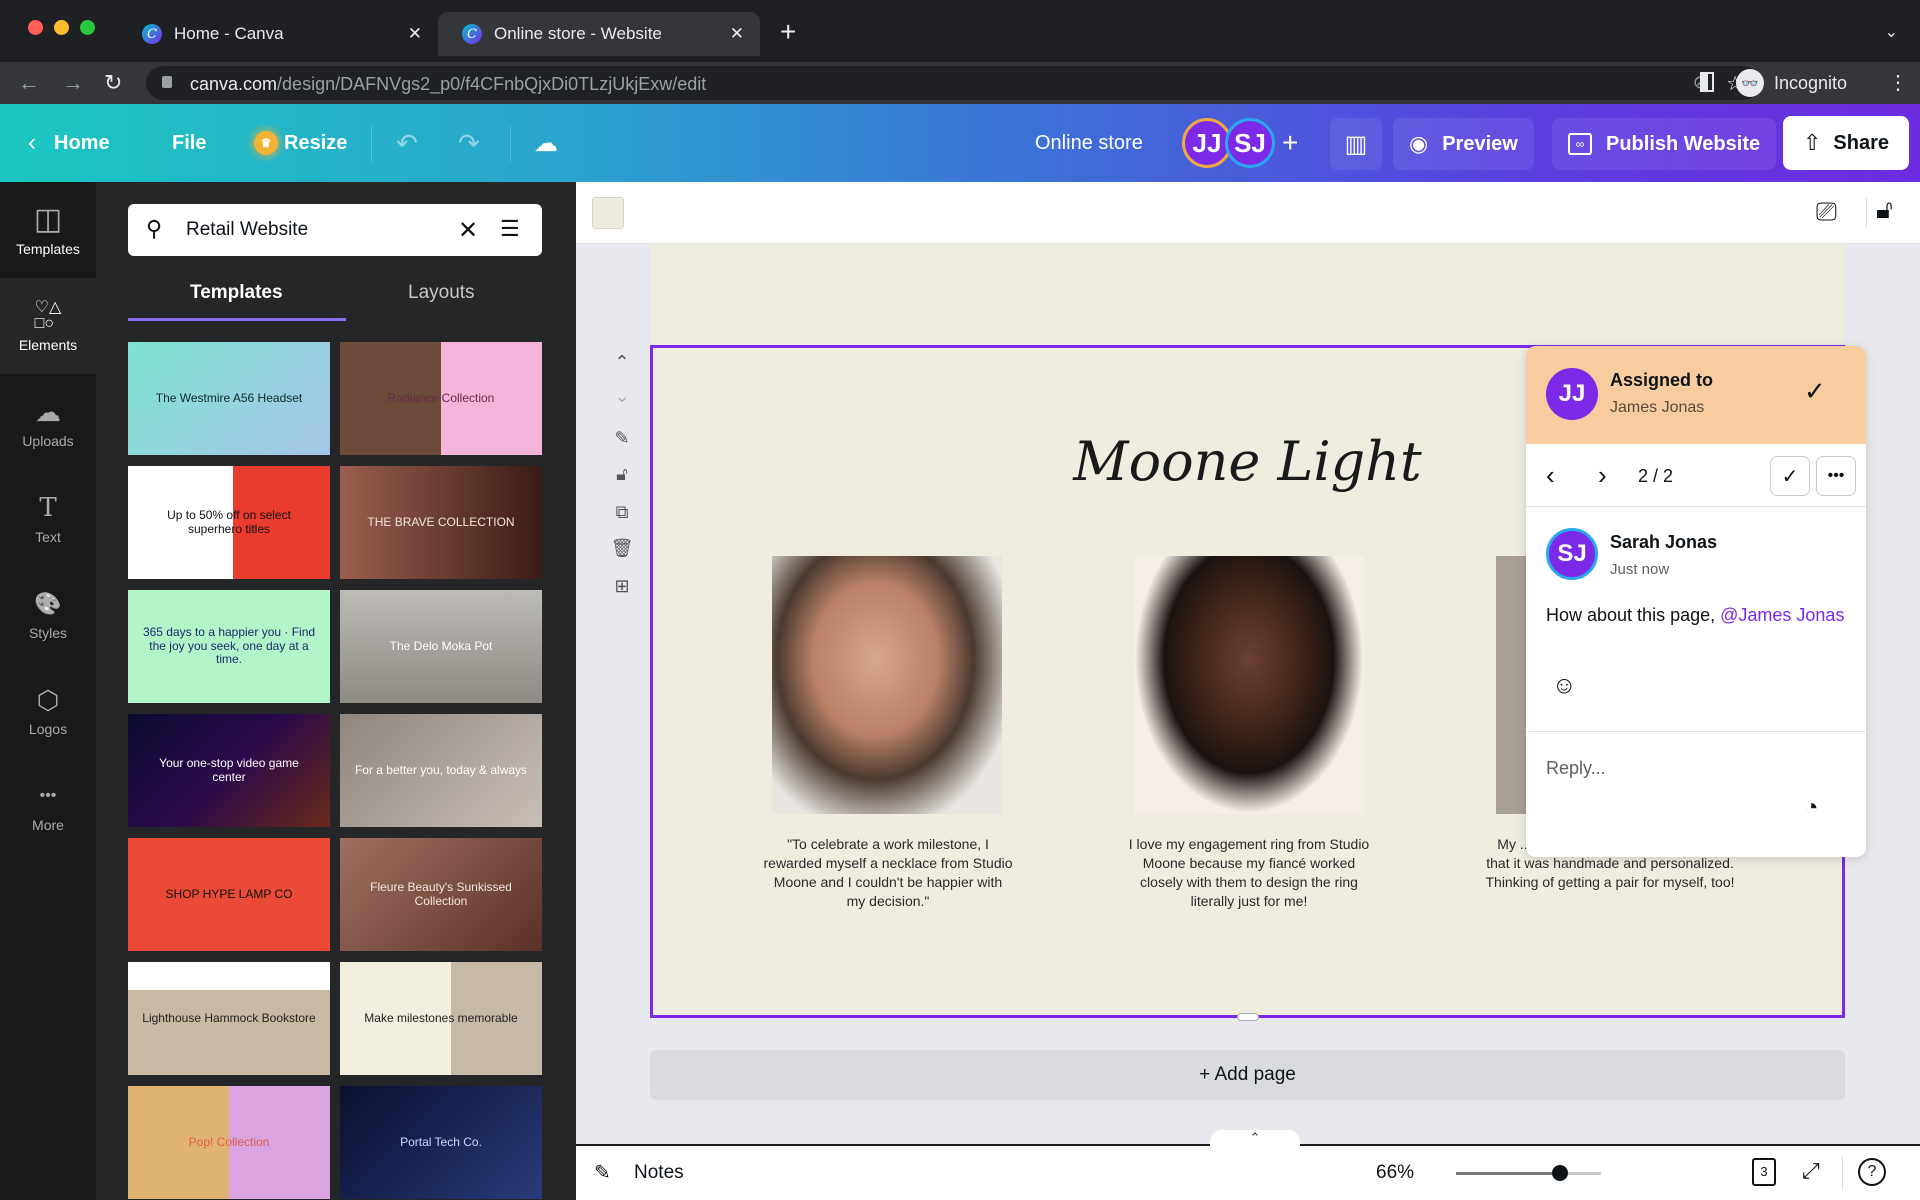 The height and width of the screenshot is (1200, 1920). Describe the element at coordinates (247, 230) in the screenshot. I see `search-value: Retail Website` at that location.